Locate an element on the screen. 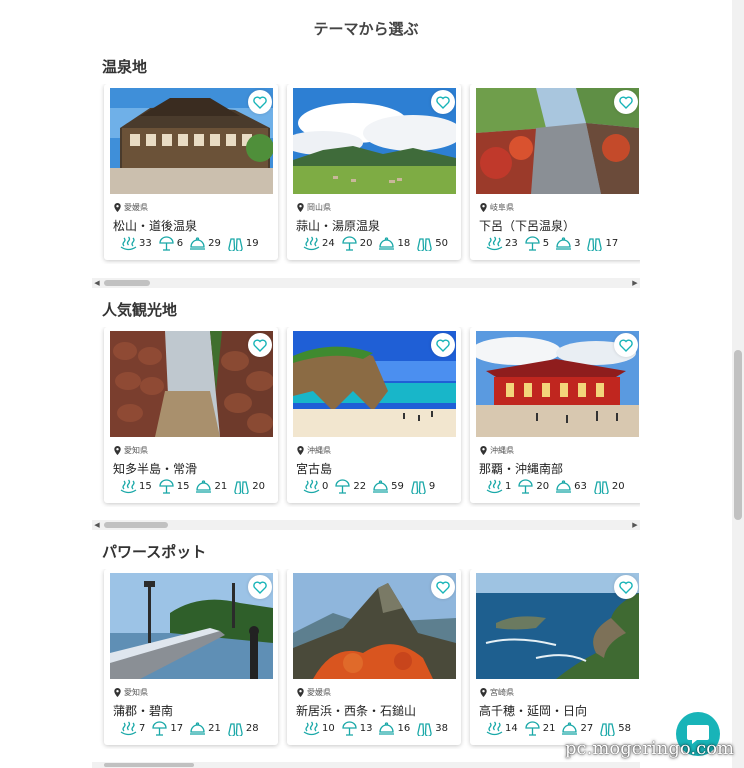 Image resolution: width=744 pixels, height=768 pixels. stat-onsen: 1 is located at coordinates (498, 486).